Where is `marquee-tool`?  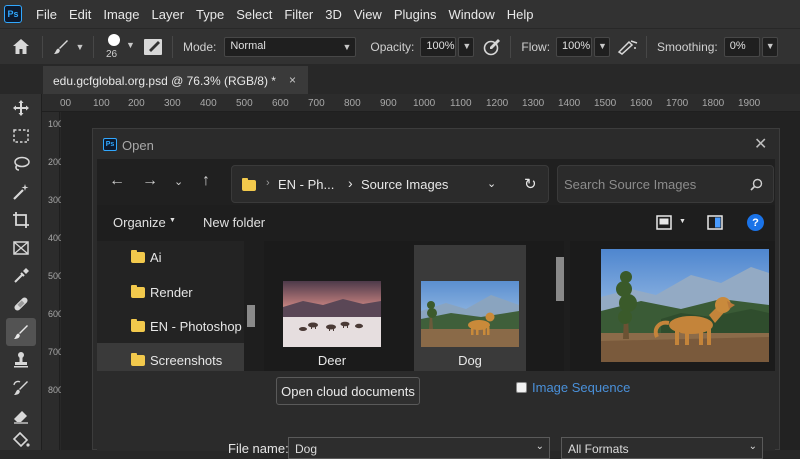
marquee-tool is located at coordinates (21, 136).